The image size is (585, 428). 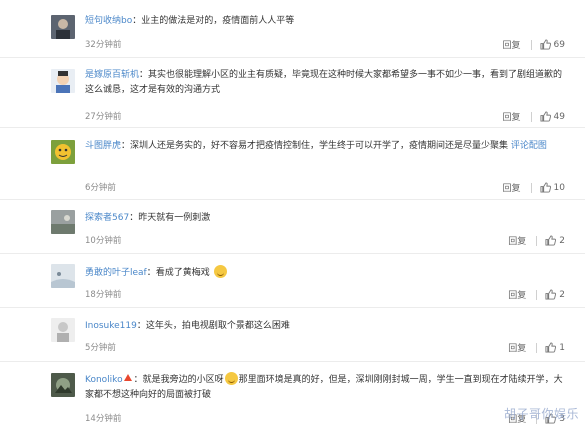 What do you see at coordinates (103, 419) in the screenshot?
I see `timestamp: 14分钟前` at bounding box center [103, 419].